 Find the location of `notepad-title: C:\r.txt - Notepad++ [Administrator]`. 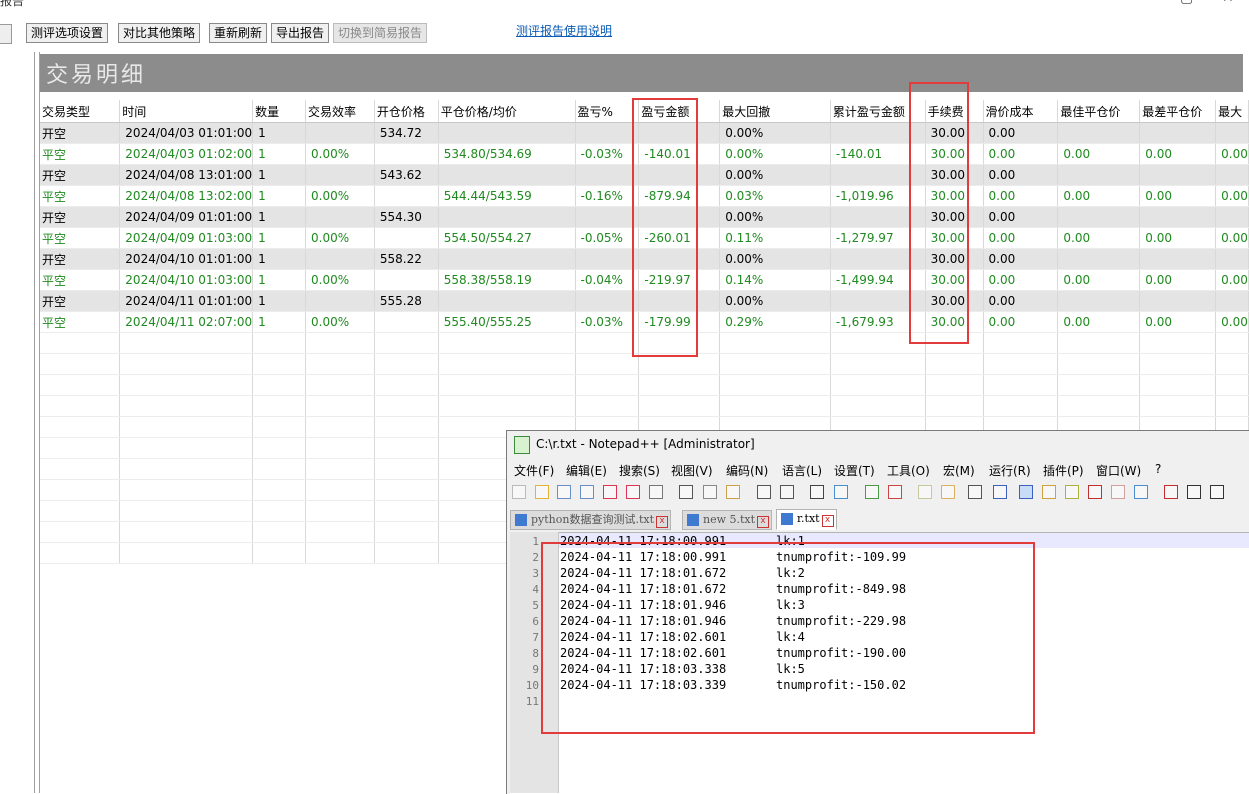

notepad-title: C:\r.txt - Notepad++ [Administrator] is located at coordinates (645, 444).